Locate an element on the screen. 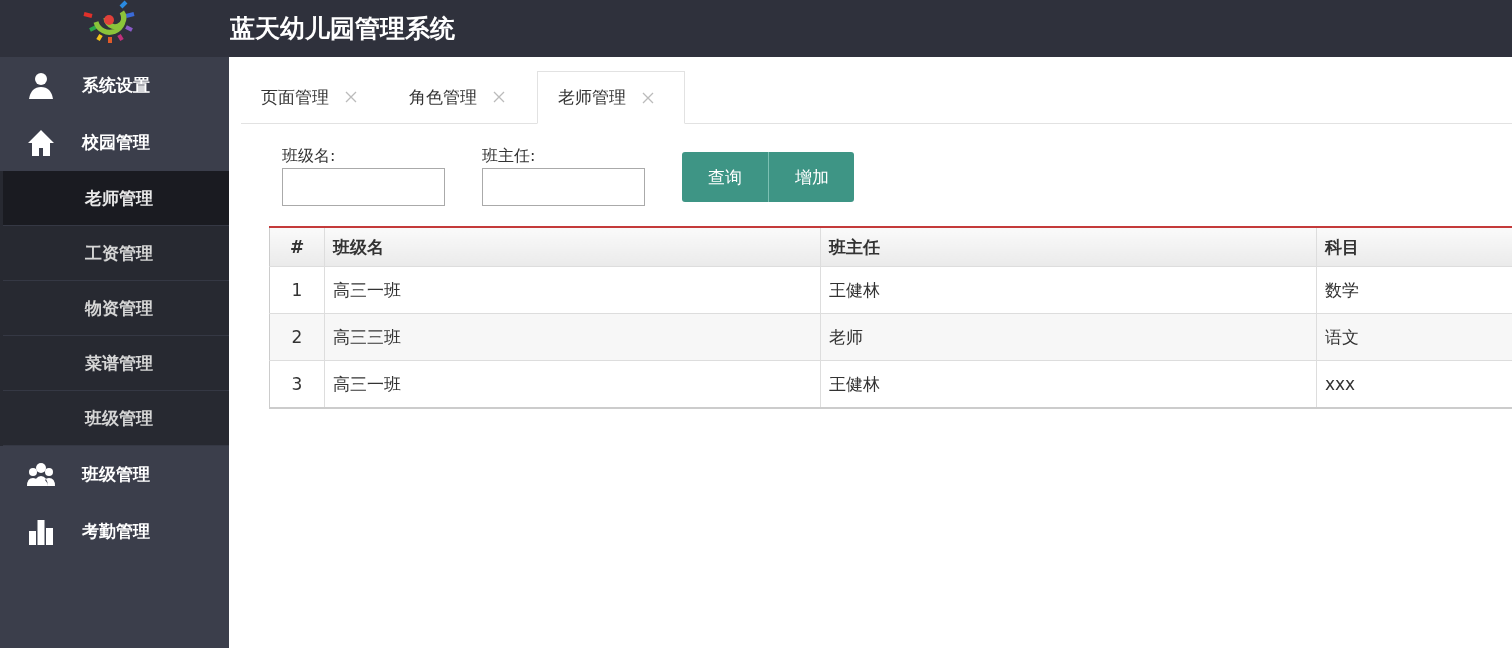  person-icon is located at coordinates (41, 85).